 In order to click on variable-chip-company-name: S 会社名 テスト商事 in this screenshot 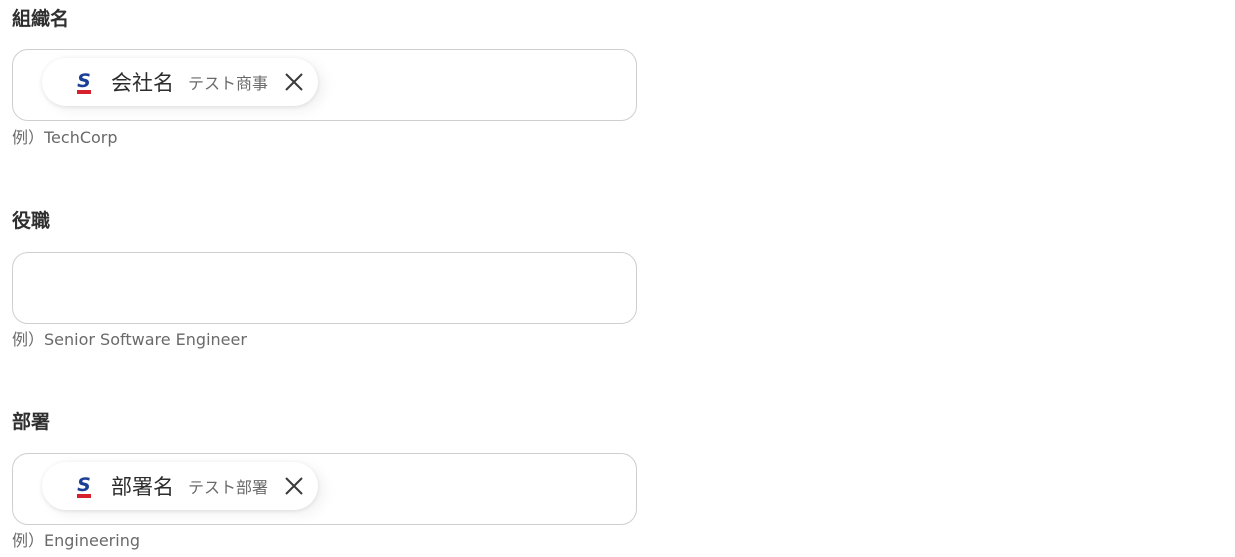, I will do `click(180, 82)`.